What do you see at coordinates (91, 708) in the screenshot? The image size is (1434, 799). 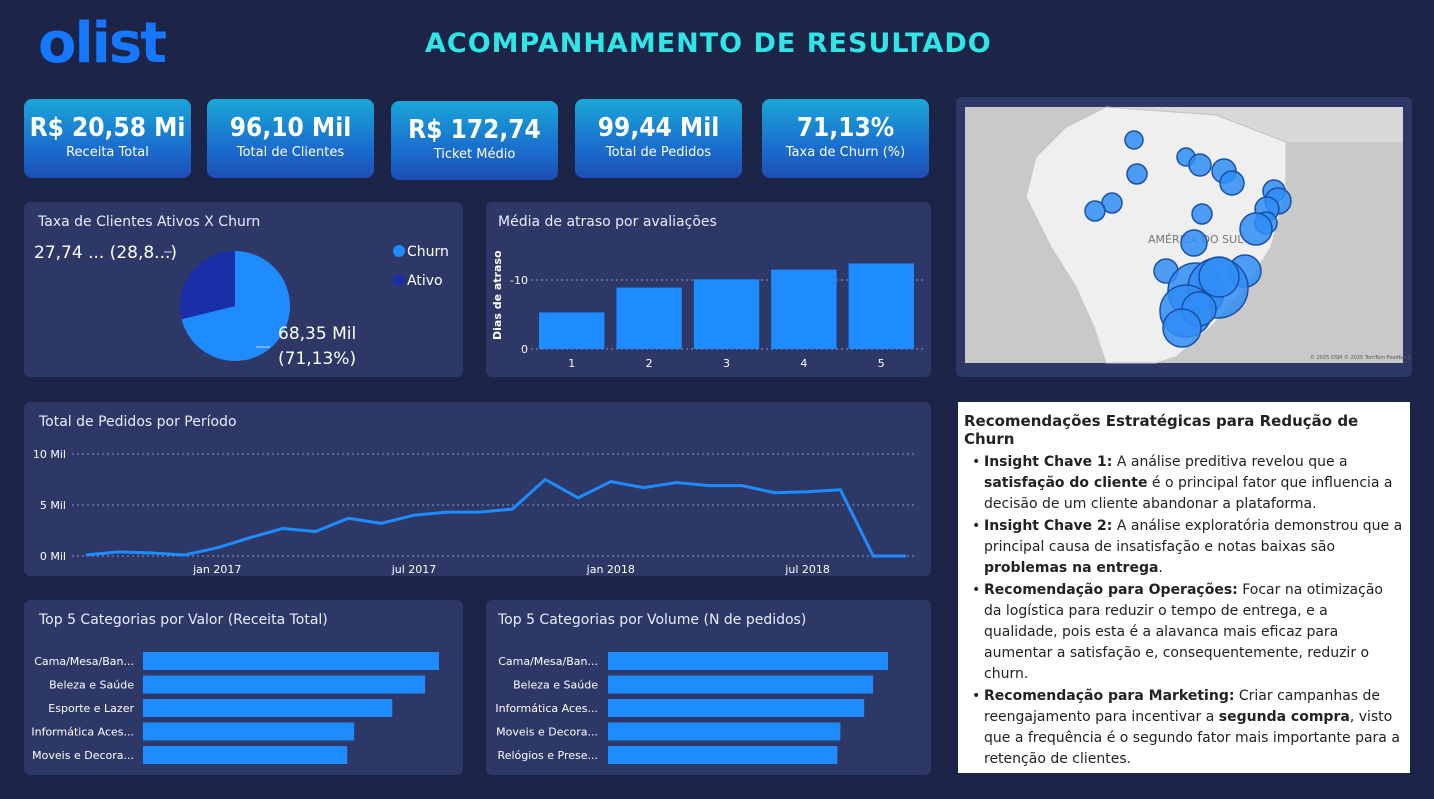 I see `category-label: Esporte e Lazer` at bounding box center [91, 708].